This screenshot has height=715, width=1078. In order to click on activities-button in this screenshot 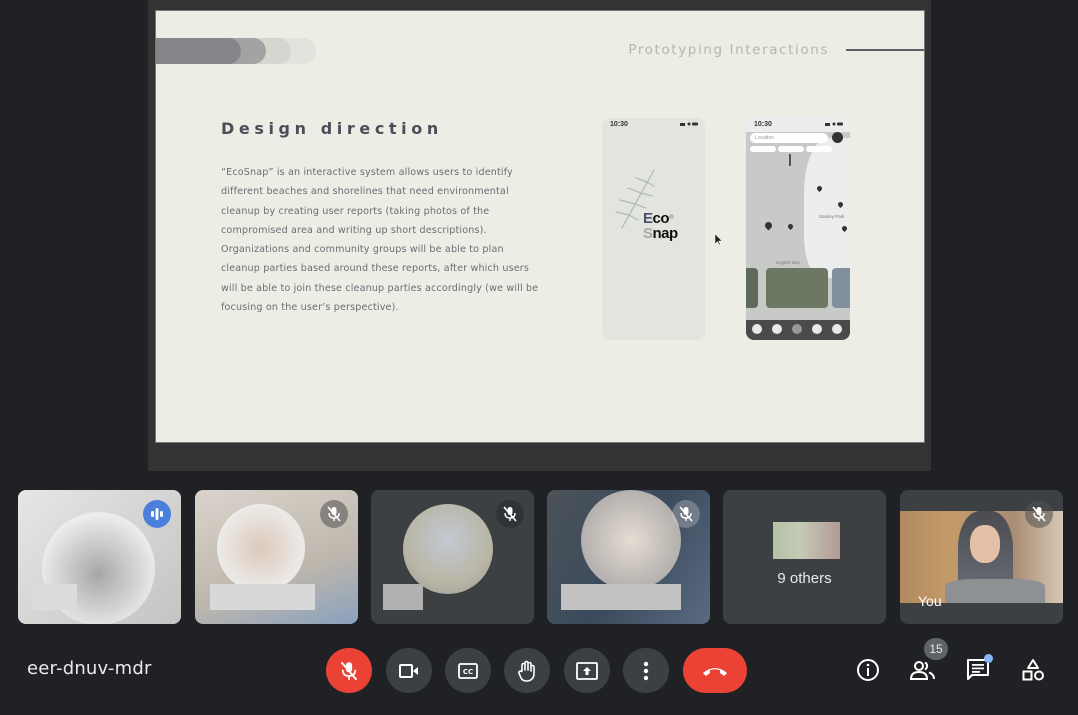, I will do `click(1033, 670)`.